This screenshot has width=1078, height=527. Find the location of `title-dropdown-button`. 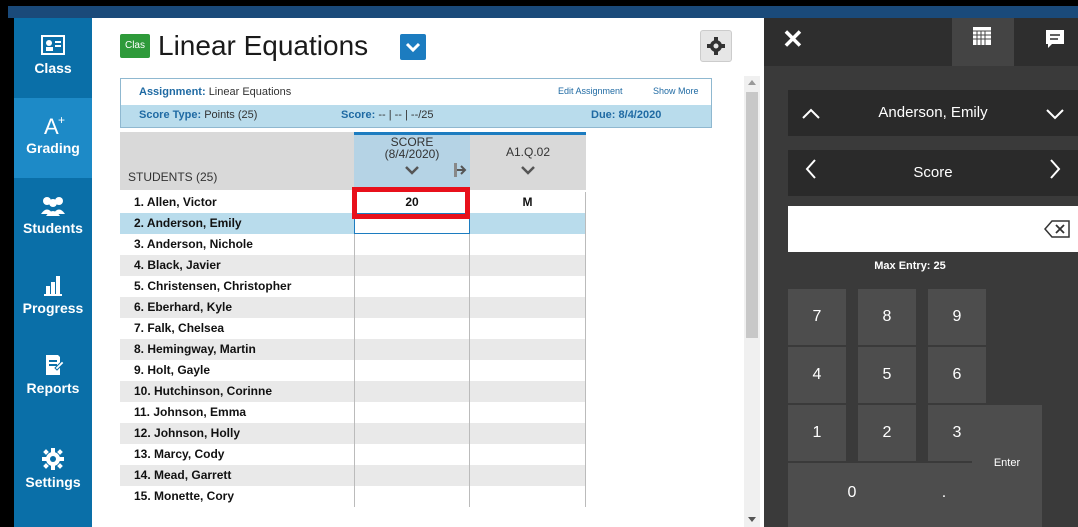

title-dropdown-button is located at coordinates (413, 47).